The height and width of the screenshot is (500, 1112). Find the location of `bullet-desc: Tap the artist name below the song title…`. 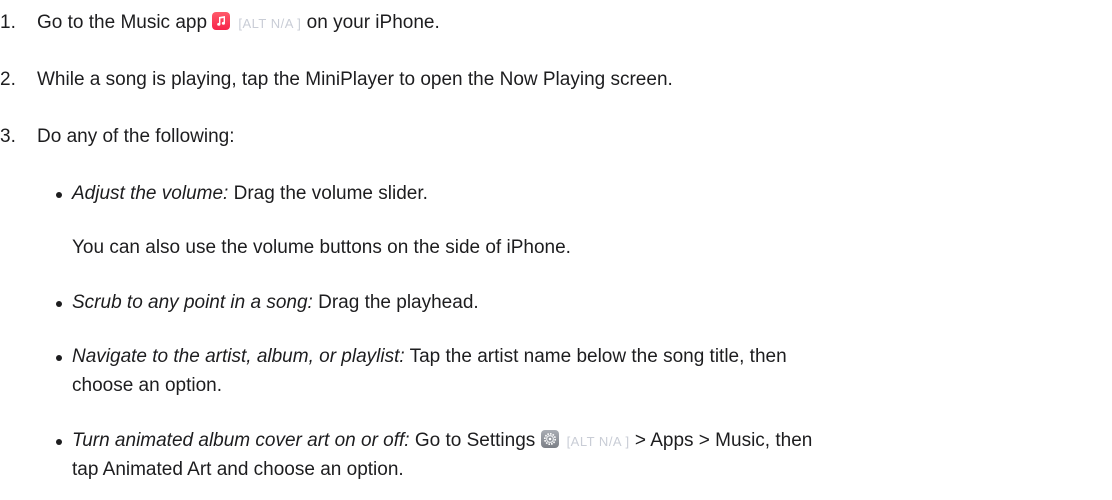

bullet-desc: Tap the artist name below the song title… is located at coordinates (598, 356).